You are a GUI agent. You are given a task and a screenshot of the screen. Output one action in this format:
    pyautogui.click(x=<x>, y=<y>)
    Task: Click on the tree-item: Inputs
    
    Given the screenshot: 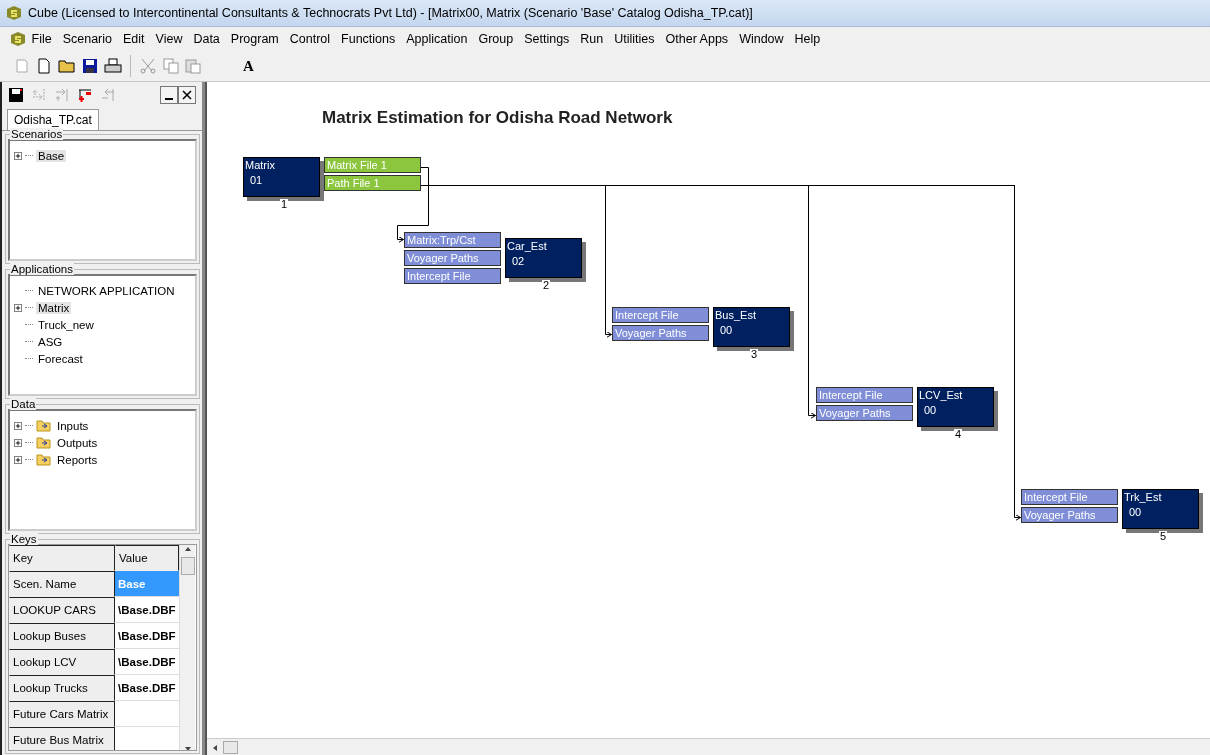 What is the action you would take?
    pyautogui.click(x=73, y=425)
    